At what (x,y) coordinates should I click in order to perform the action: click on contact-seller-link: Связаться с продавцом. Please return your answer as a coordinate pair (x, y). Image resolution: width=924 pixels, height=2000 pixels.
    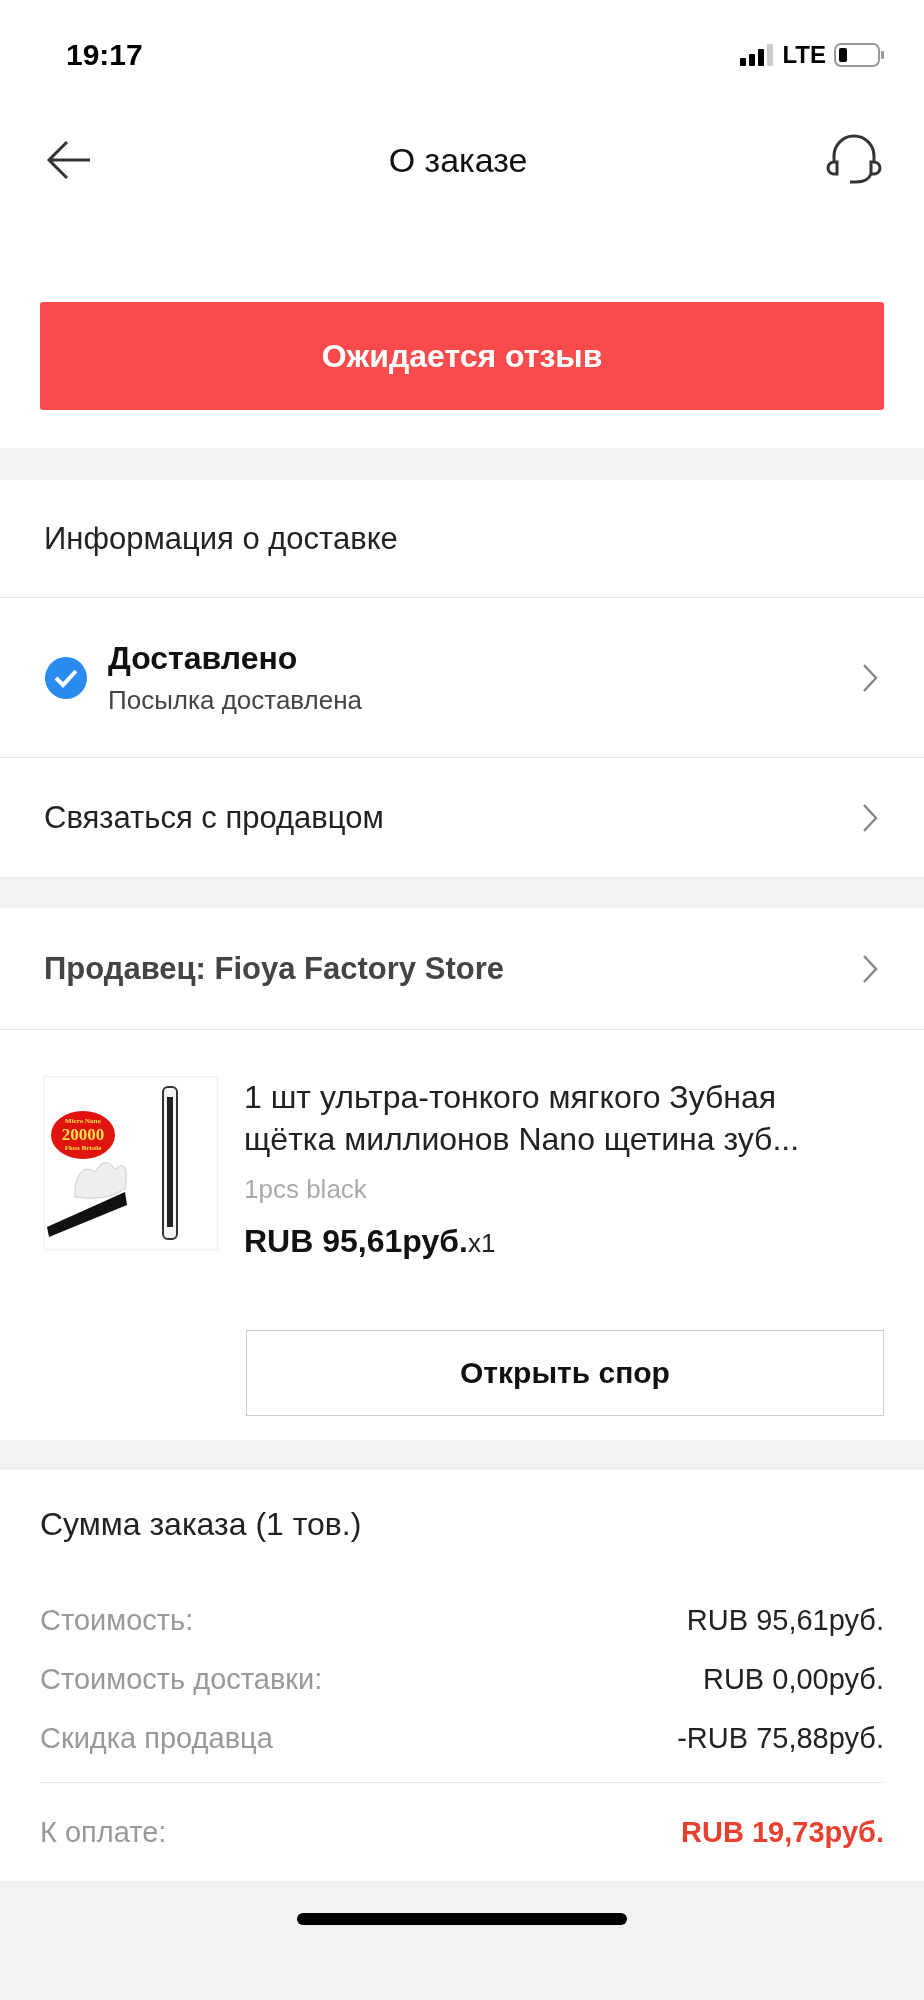
    Looking at the image, I should click on (214, 817).